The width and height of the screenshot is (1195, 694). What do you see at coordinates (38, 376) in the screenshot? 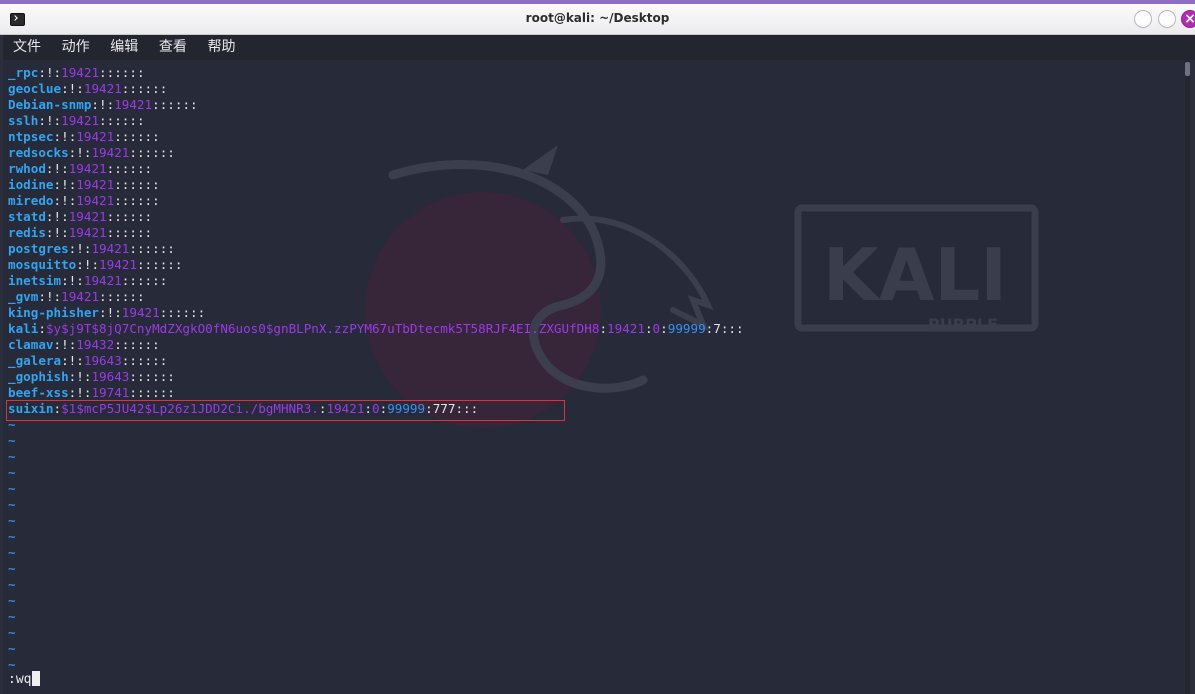
I see `username: _gophish` at bounding box center [38, 376].